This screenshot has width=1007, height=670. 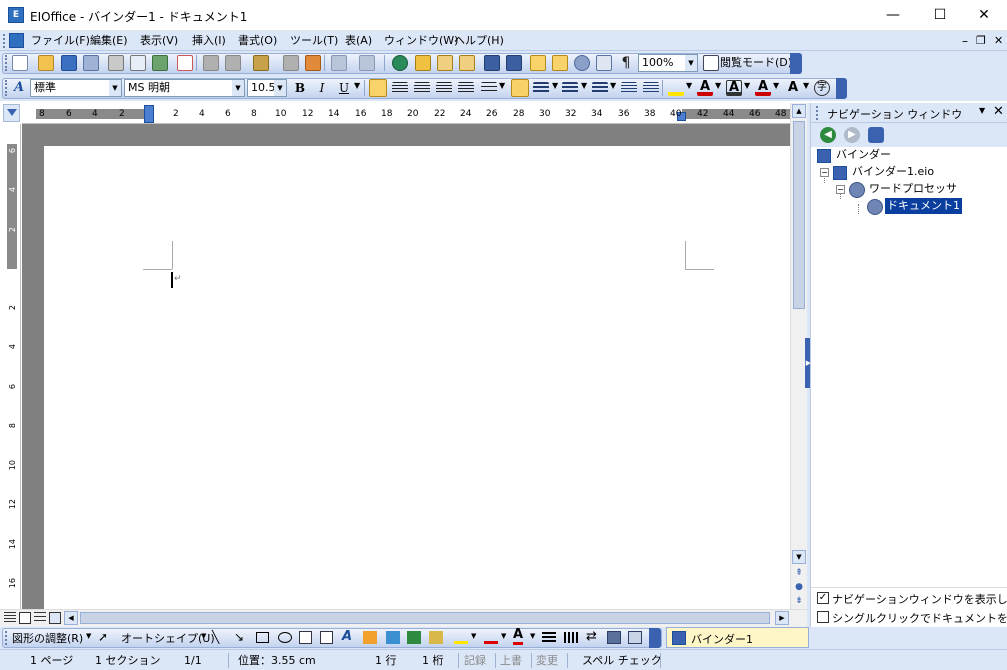 I want to click on doc-restore-button: ❐, so click(x=981, y=41).